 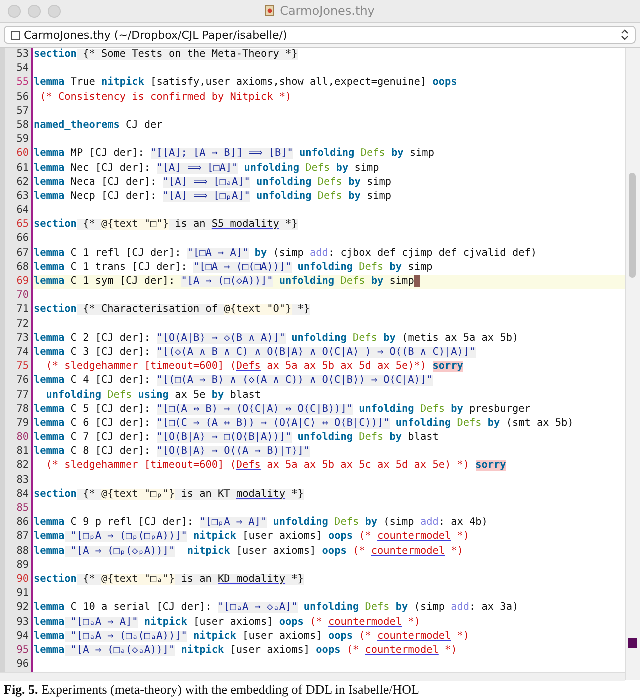 I want to click on code-line: named_theorems CJ_der, so click(x=98, y=125).